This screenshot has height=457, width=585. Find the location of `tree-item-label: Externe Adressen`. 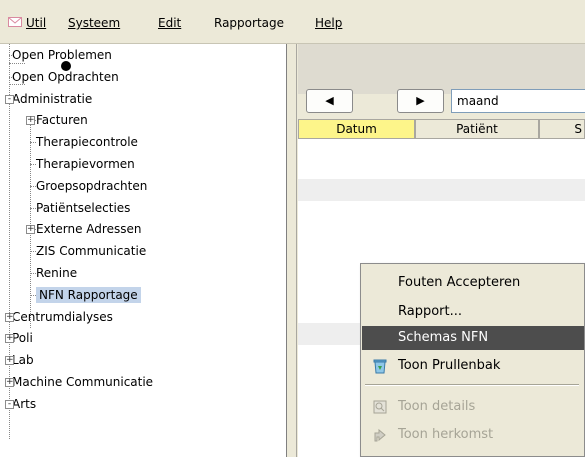

tree-item-label: Externe Adressen is located at coordinates (89, 229).